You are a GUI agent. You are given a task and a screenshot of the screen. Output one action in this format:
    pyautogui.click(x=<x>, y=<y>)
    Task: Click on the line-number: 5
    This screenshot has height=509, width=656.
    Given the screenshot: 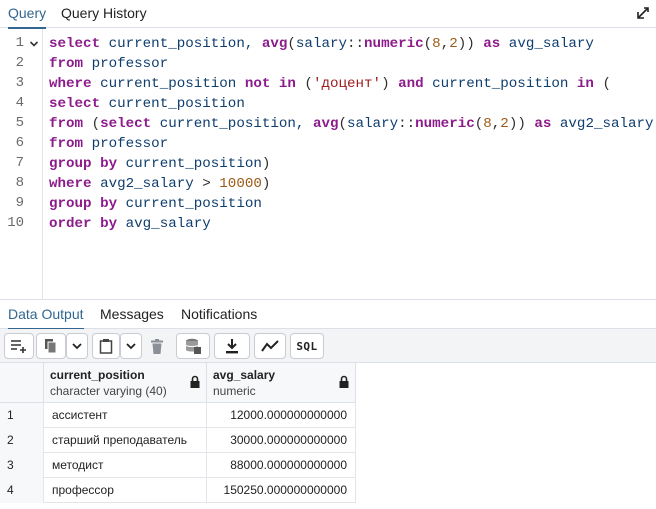 What is the action you would take?
    pyautogui.click(x=19, y=123)
    